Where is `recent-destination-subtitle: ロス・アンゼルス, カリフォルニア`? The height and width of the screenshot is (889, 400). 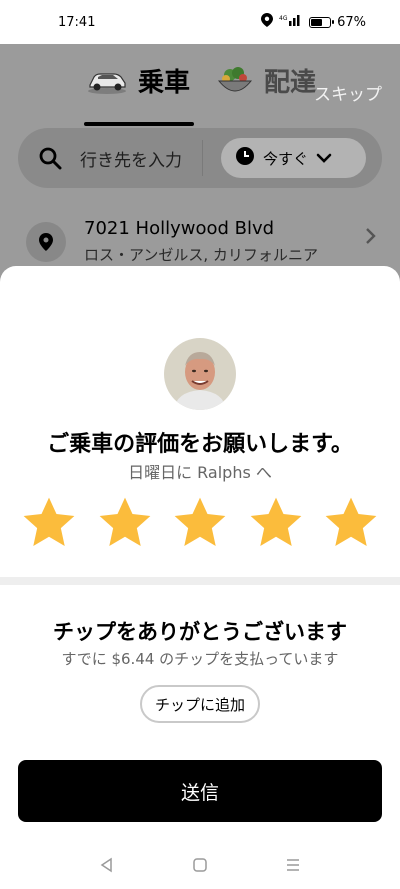
recent-destination-subtitle: ロス・アンゼルス, カリフォルニア is located at coordinates (201, 255).